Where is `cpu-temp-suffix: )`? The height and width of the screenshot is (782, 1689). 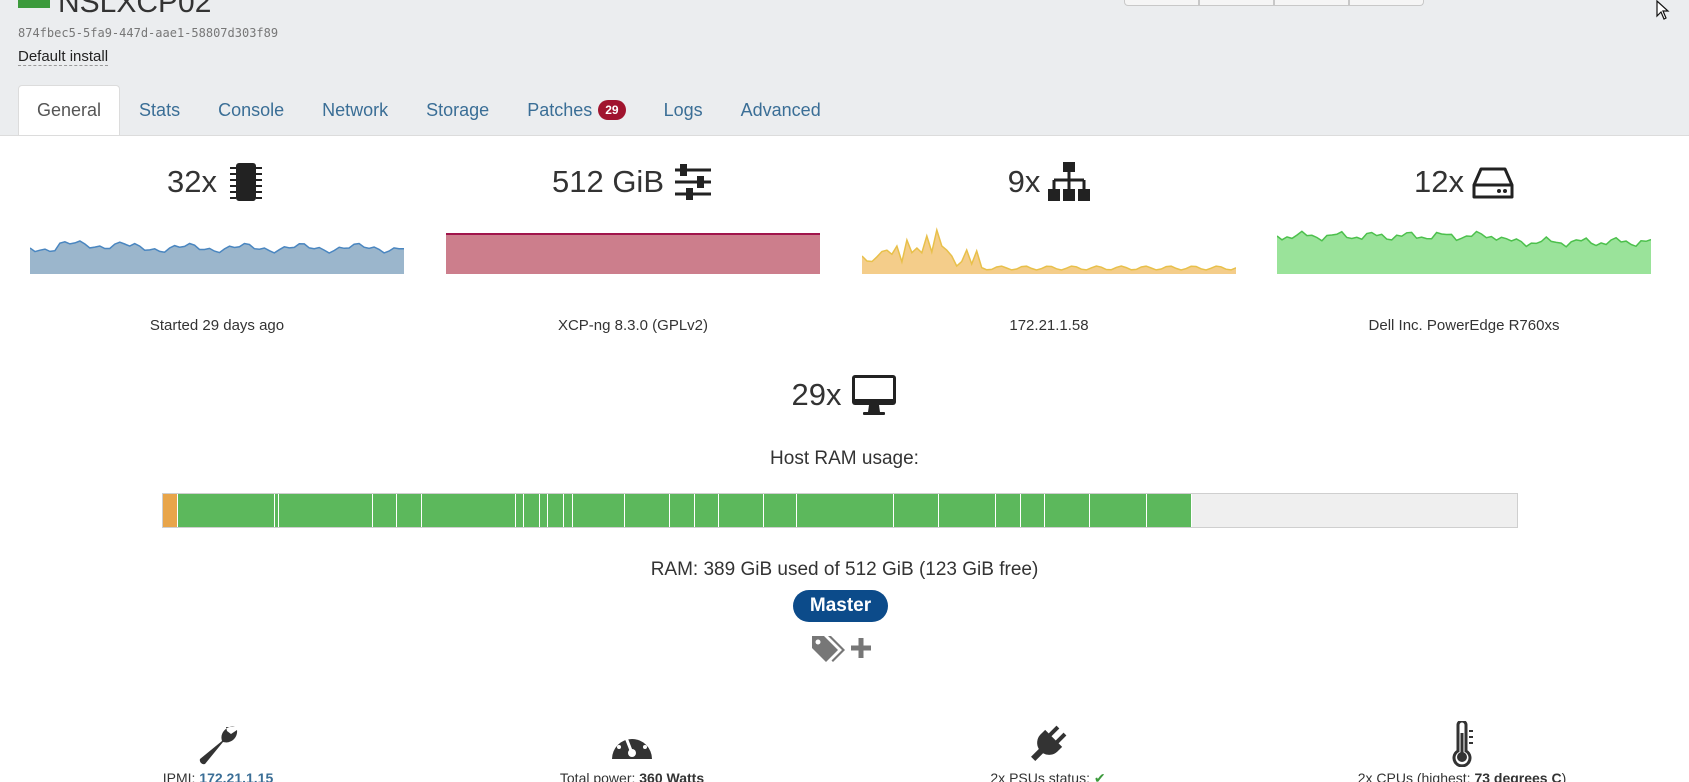 cpu-temp-suffix: ) is located at coordinates (1564, 776).